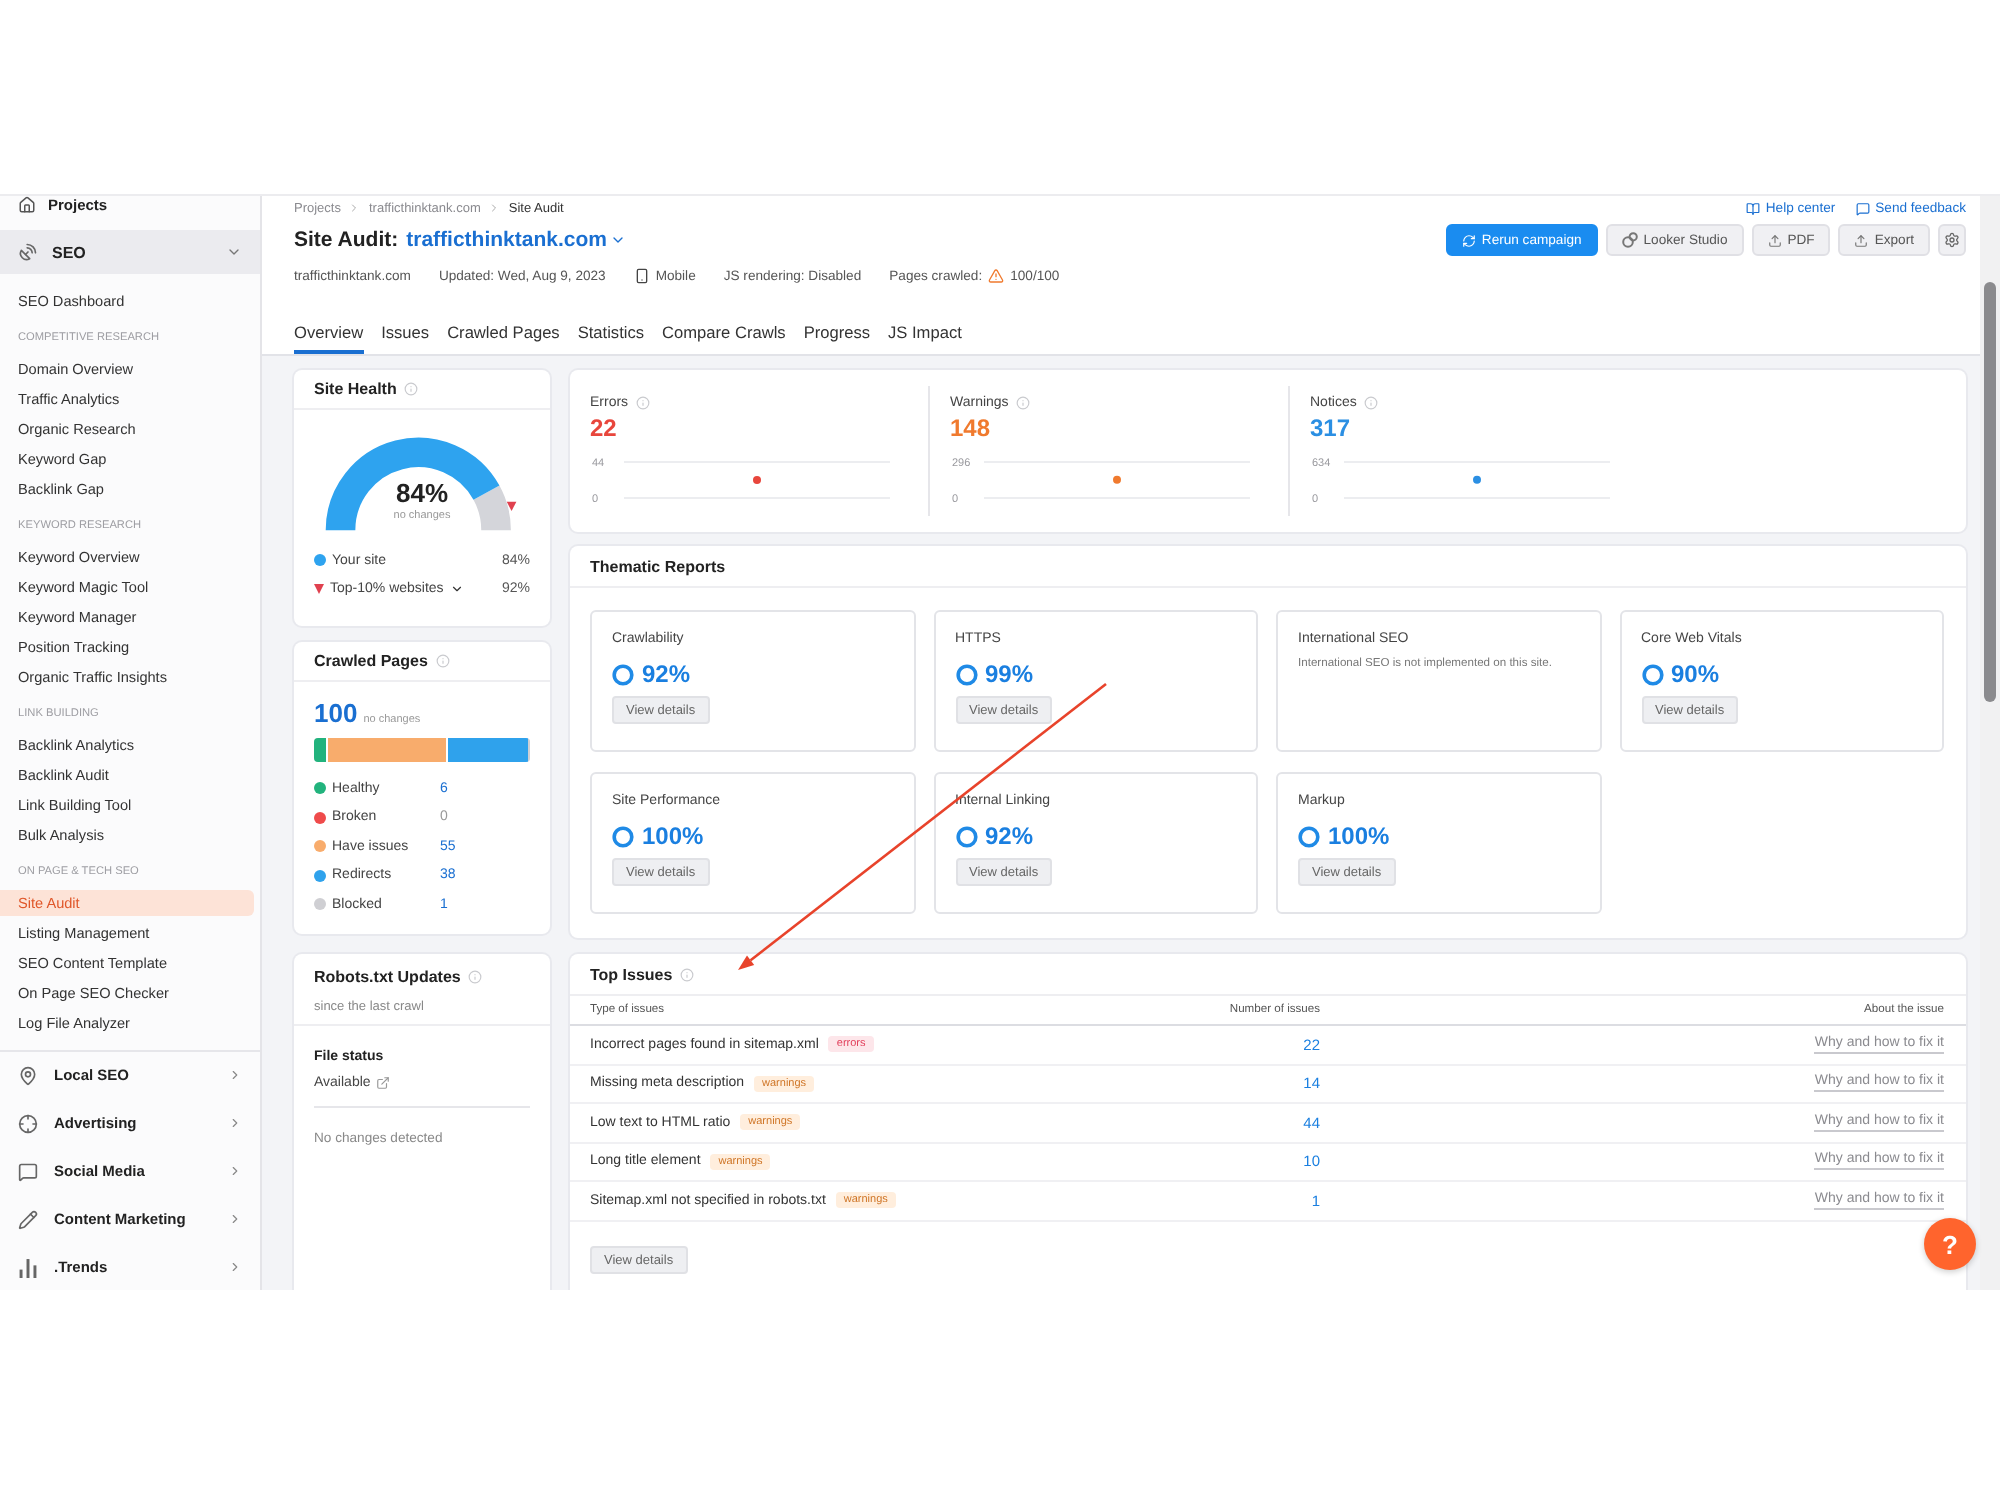 This screenshot has height=1500, width=2000. I want to click on report-score: 90%, so click(1695, 674).